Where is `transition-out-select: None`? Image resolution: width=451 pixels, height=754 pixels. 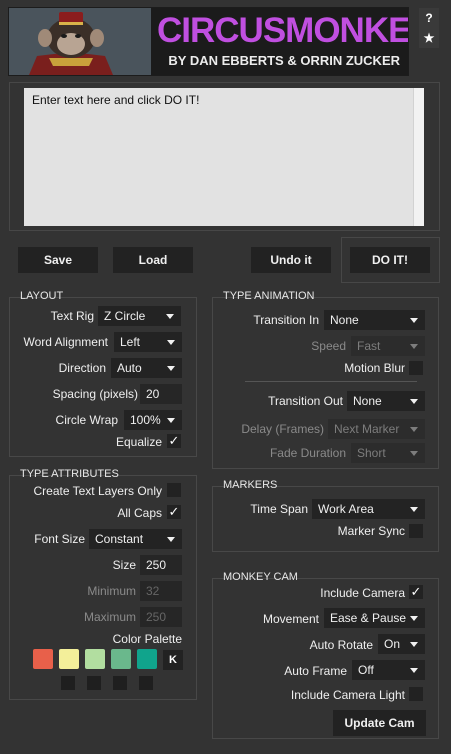 transition-out-select: None is located at coordinates (386, 401).